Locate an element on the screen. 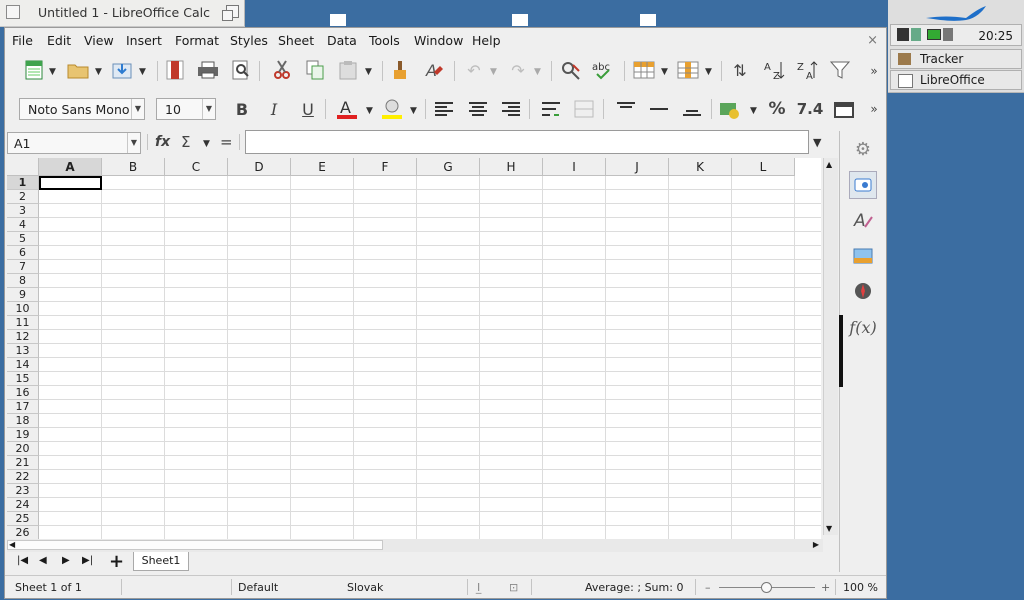 This screenshot has width=1024, height=600. zoom-out-button: – is located at coordinates (708, 587).